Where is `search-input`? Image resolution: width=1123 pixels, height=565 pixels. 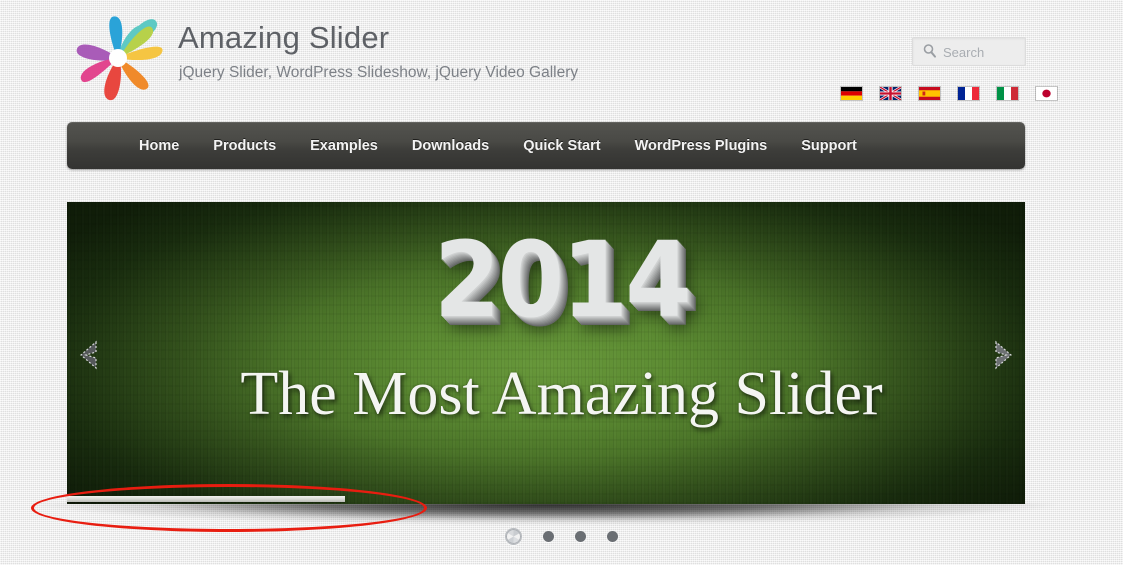
search-input is located at coordinates (982, 52).